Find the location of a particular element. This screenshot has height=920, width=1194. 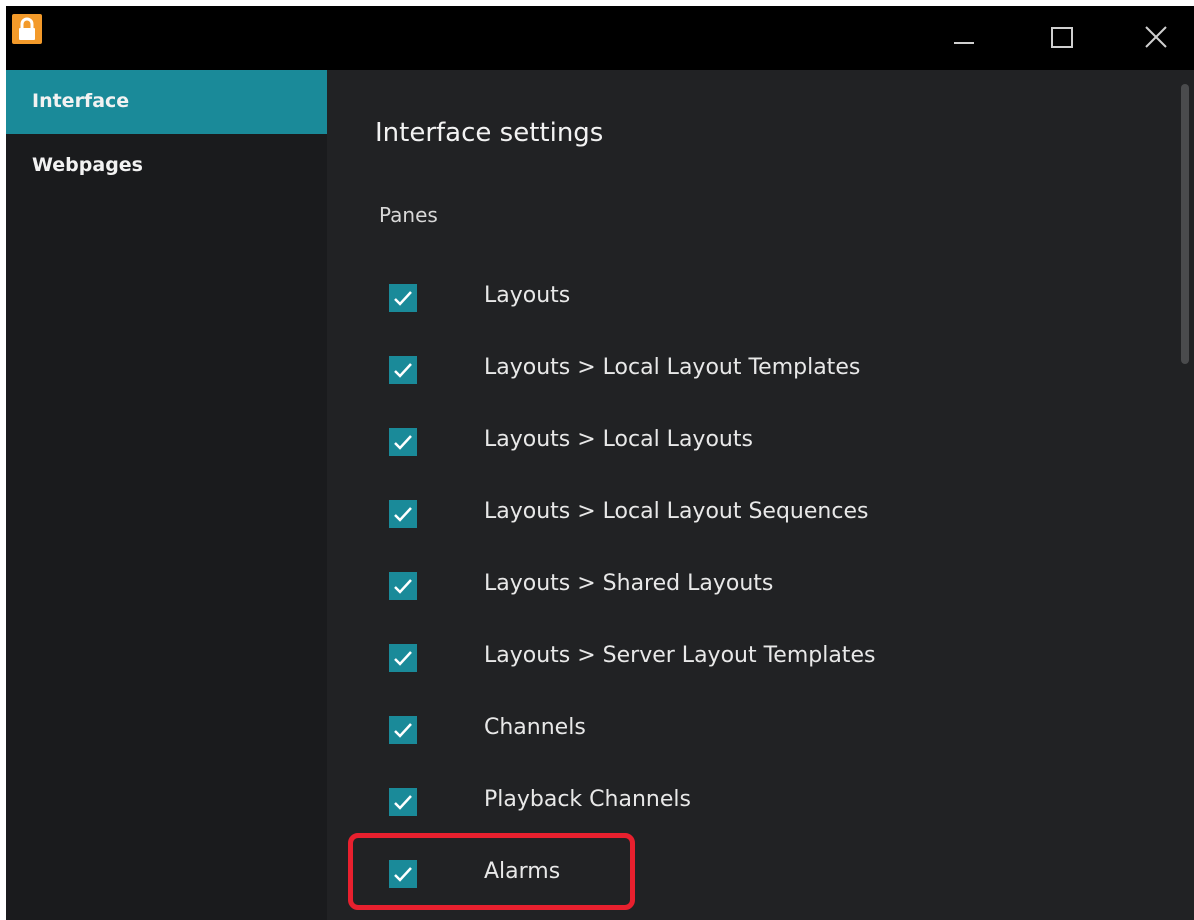

option-local-layout-templates: Layouts > Local Layout Templates is located at coordinates (733, 369).